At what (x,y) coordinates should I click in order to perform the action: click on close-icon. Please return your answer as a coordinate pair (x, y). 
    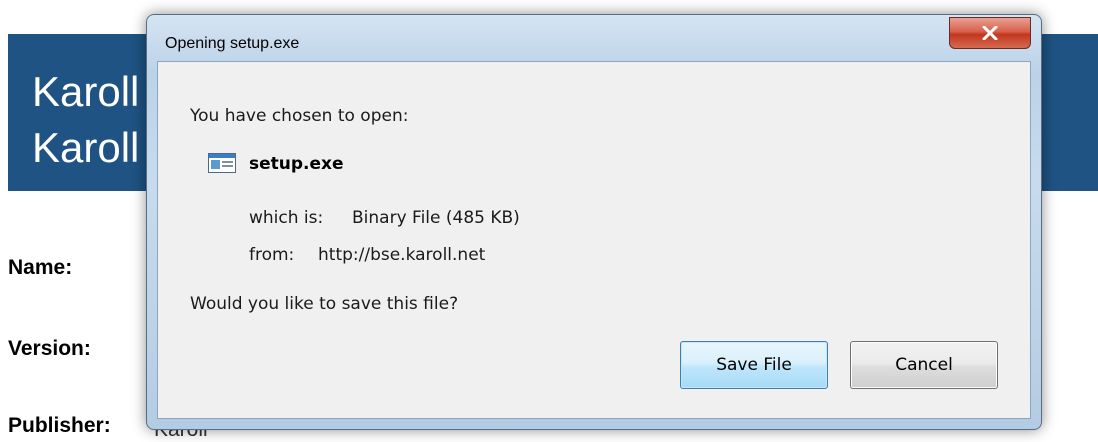
    Looking at the image, I should click on (990, 33).